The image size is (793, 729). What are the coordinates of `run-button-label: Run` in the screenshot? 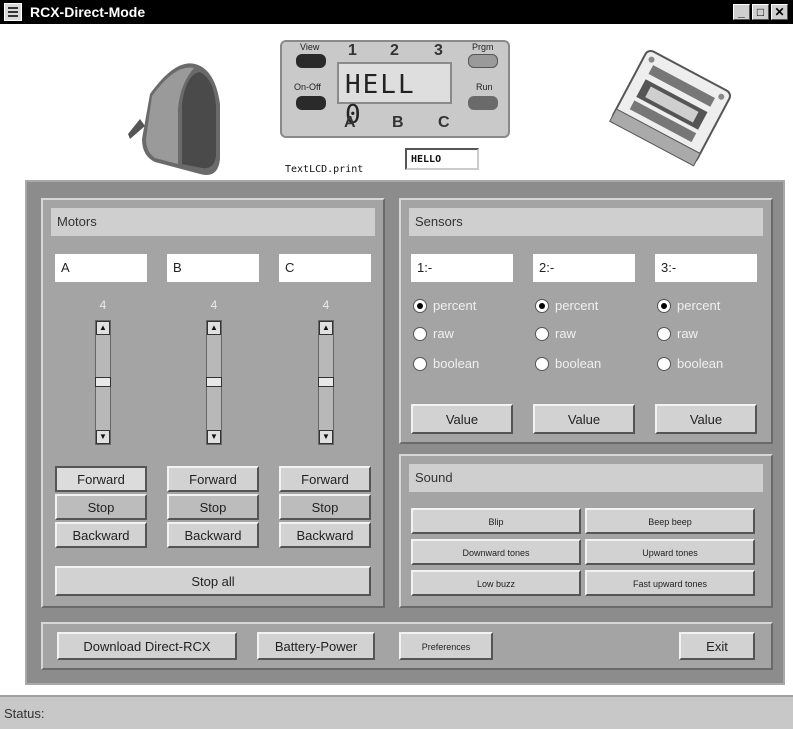 It's located at (484, 87).